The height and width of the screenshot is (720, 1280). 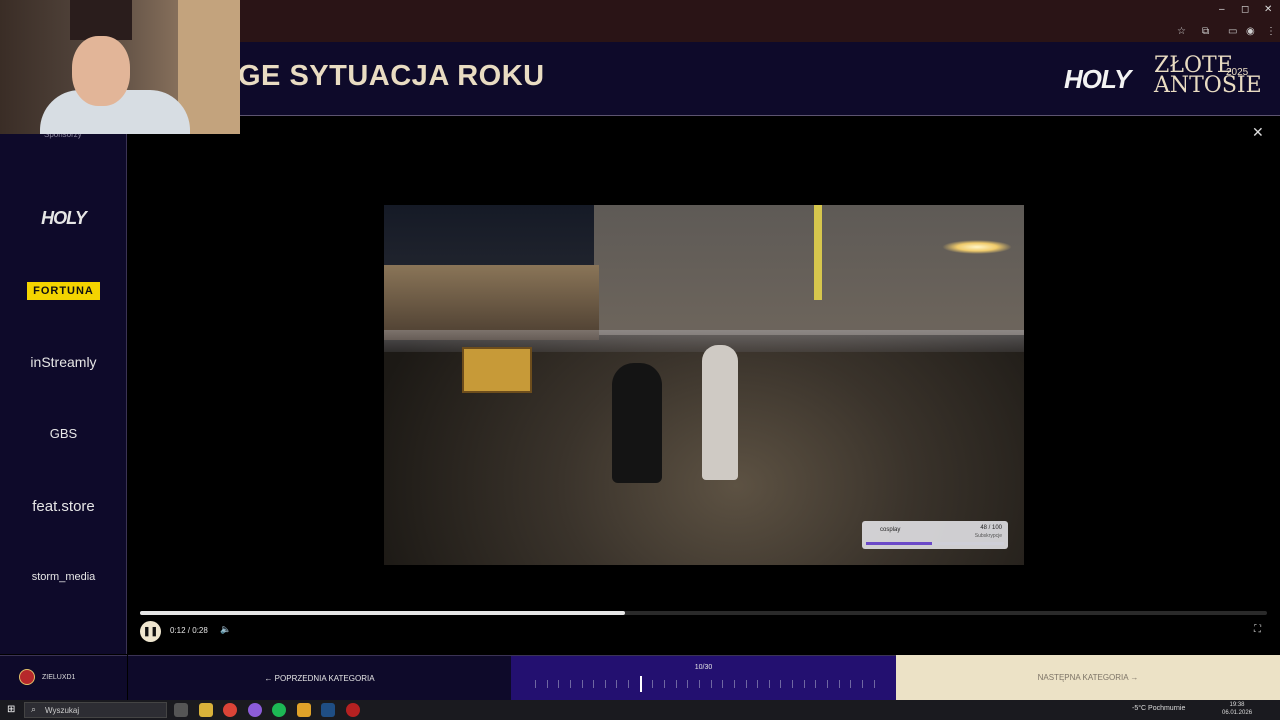 I want to click on video-person-standing, so click(x=720, y=412).